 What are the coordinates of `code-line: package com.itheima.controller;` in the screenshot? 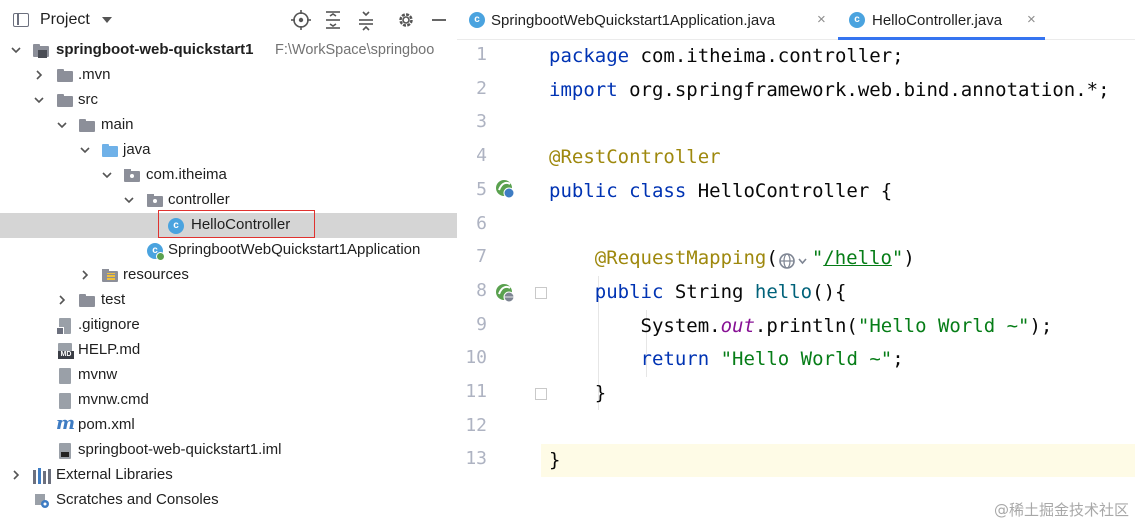 It's located at (726, 56).